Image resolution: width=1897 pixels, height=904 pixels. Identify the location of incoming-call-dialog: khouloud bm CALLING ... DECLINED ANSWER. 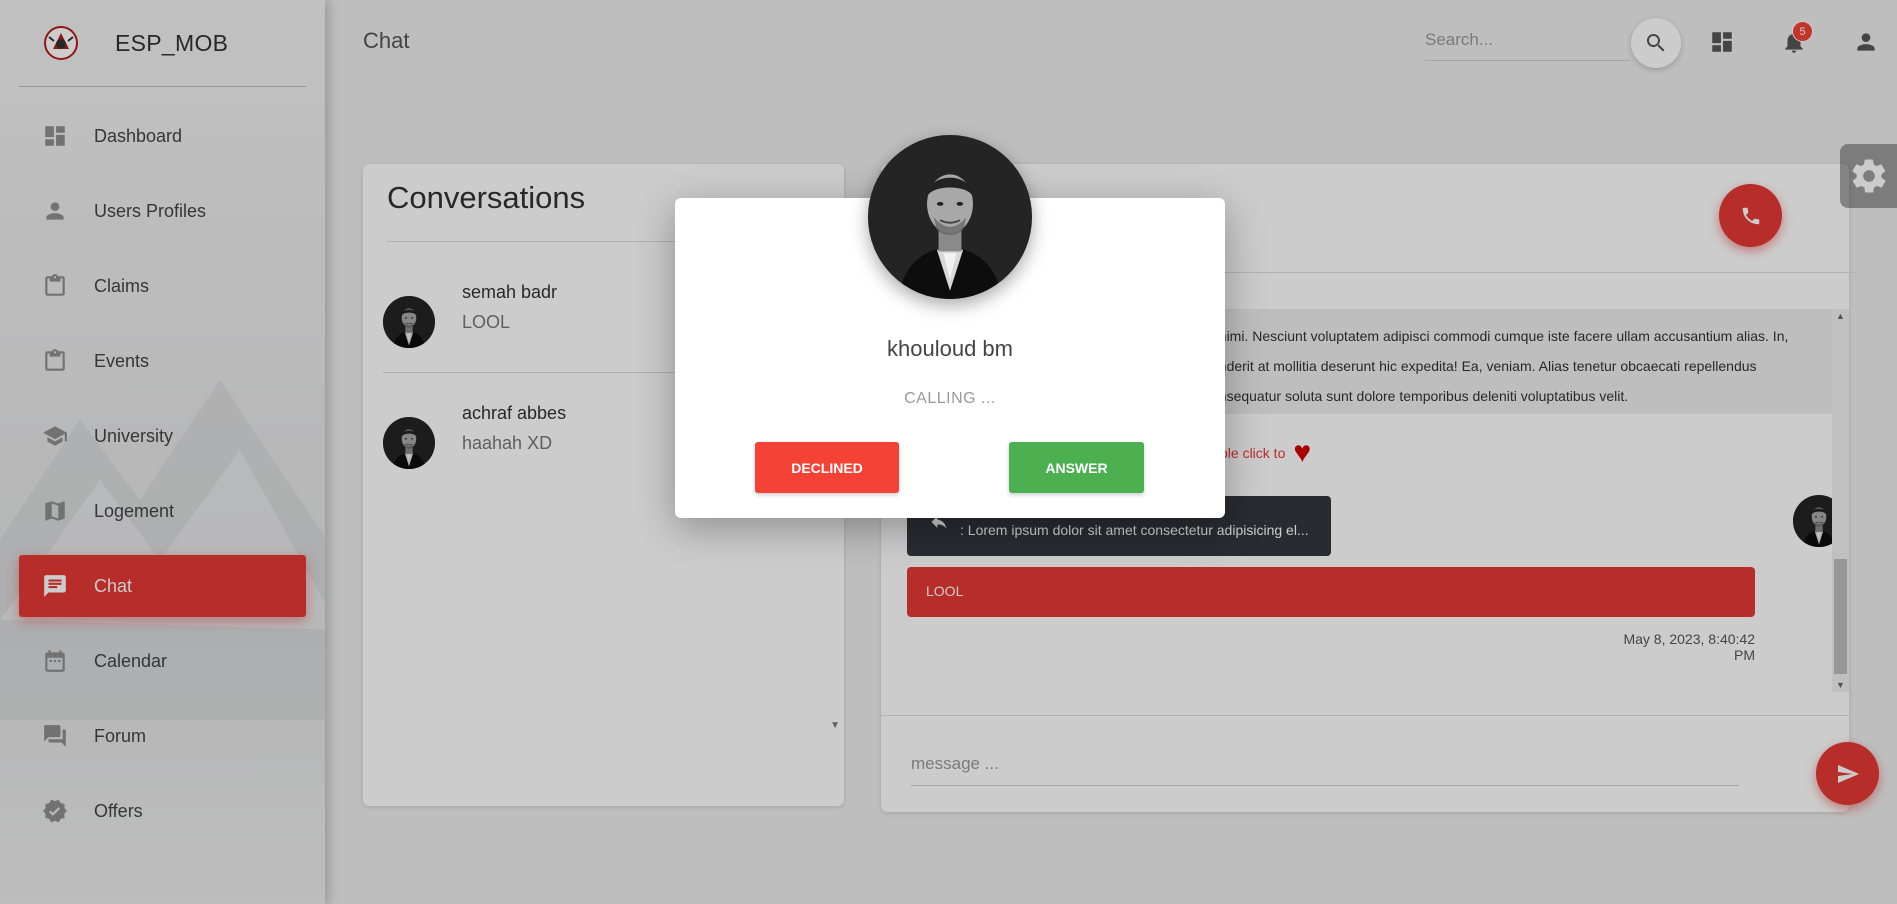
(950, 358).